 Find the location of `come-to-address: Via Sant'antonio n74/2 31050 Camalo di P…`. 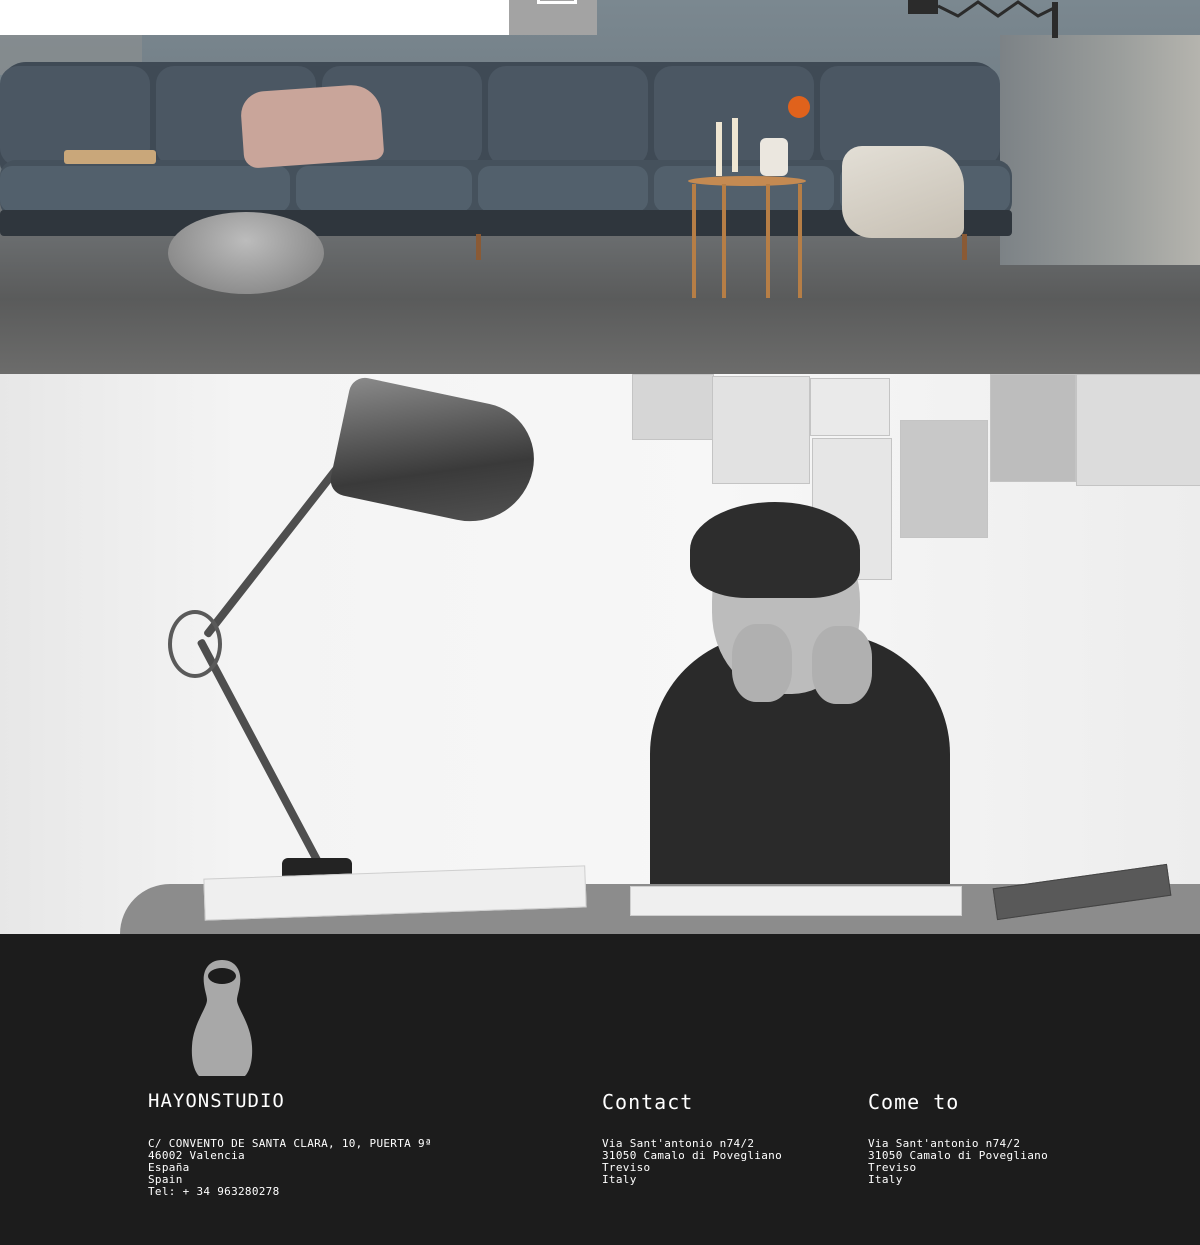

come-to-address: Via Sant'antonio n74/2 31050 Camalo di P… is located at coordinates (958, 1162).